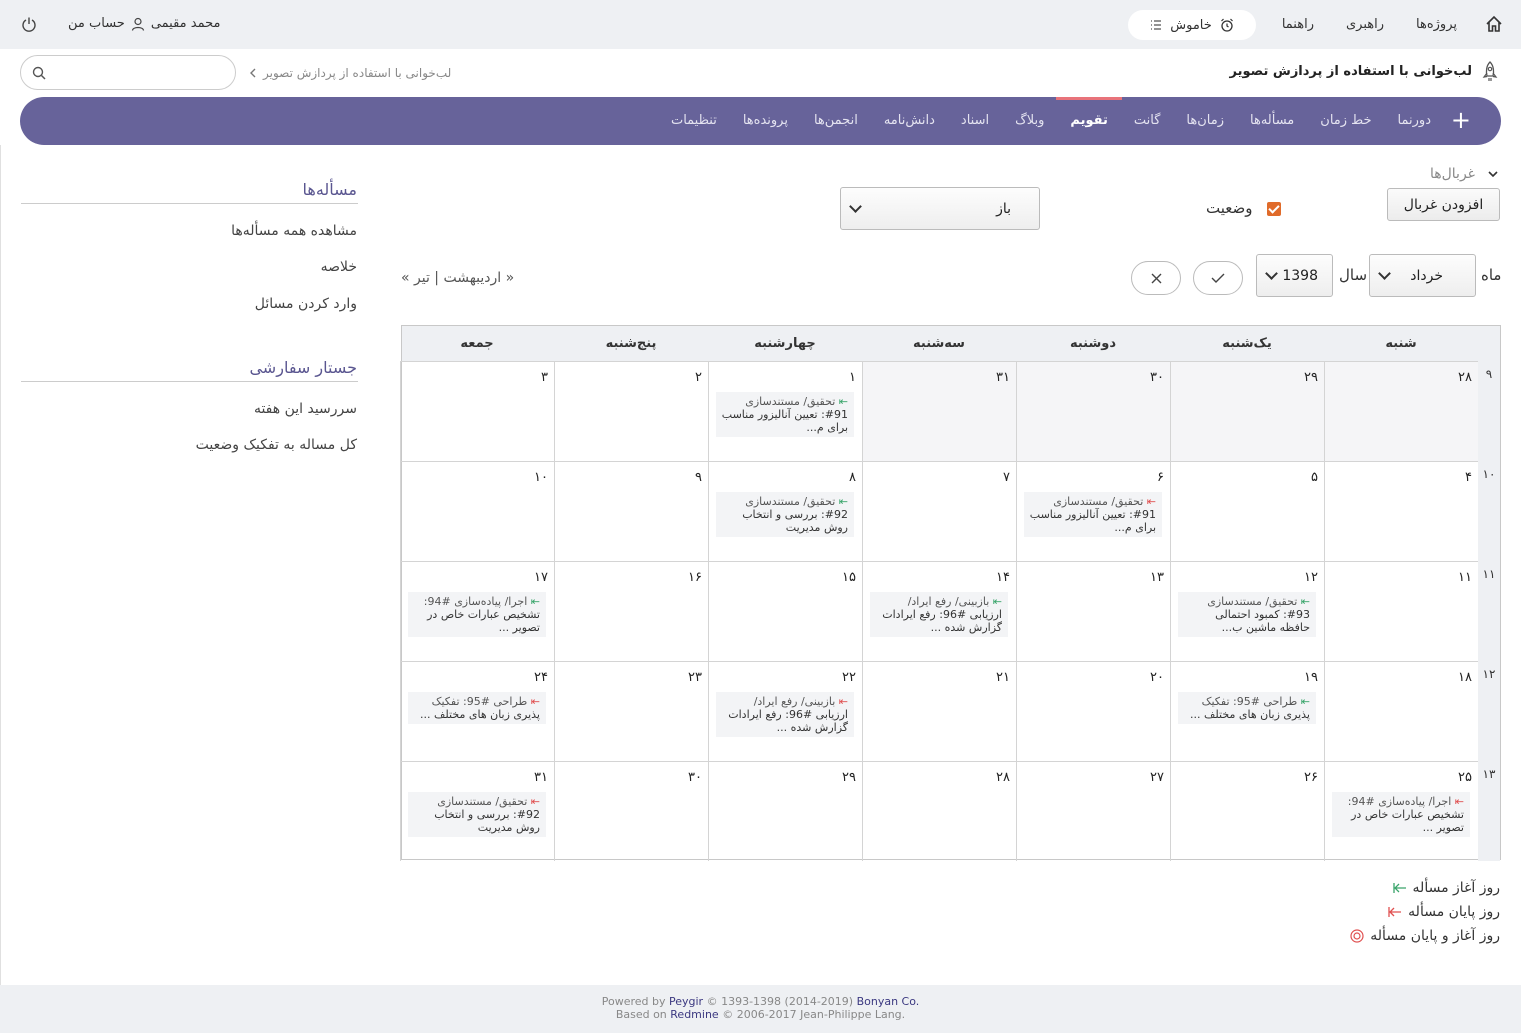  What do you see at coordinates (909, 121) in the screenshot?
I see `tab-wiki: دانش‌نامه` at bounding box center [909, 121].